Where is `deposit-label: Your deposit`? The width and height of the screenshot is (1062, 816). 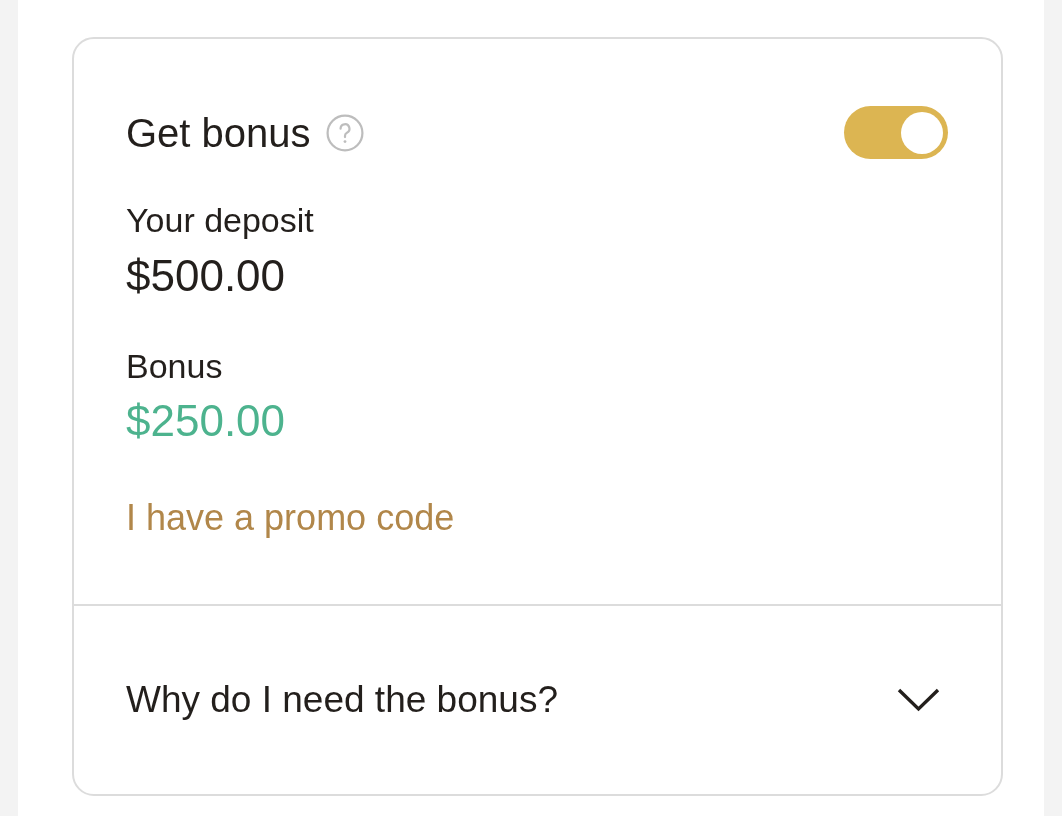 deposit-label: Your deposit is located at coordinates (220, 220).